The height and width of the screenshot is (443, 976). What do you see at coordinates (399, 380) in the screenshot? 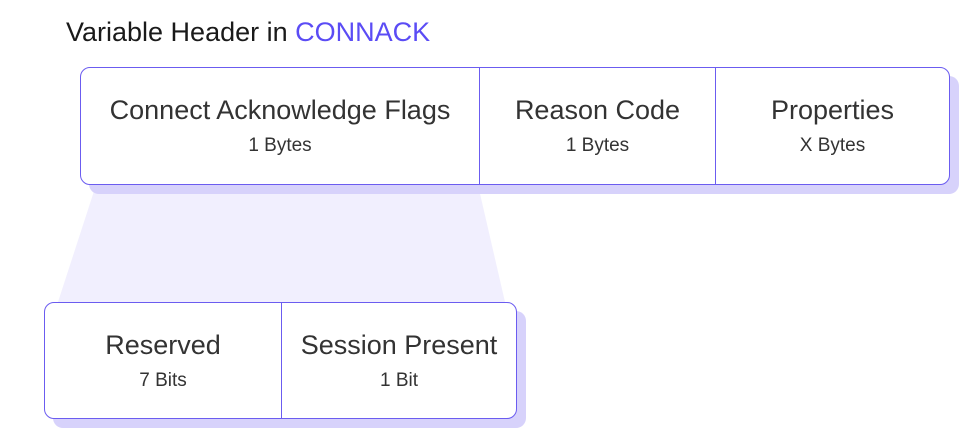
I see `field-size: 1 Bit` at bounding box center [399, 380].